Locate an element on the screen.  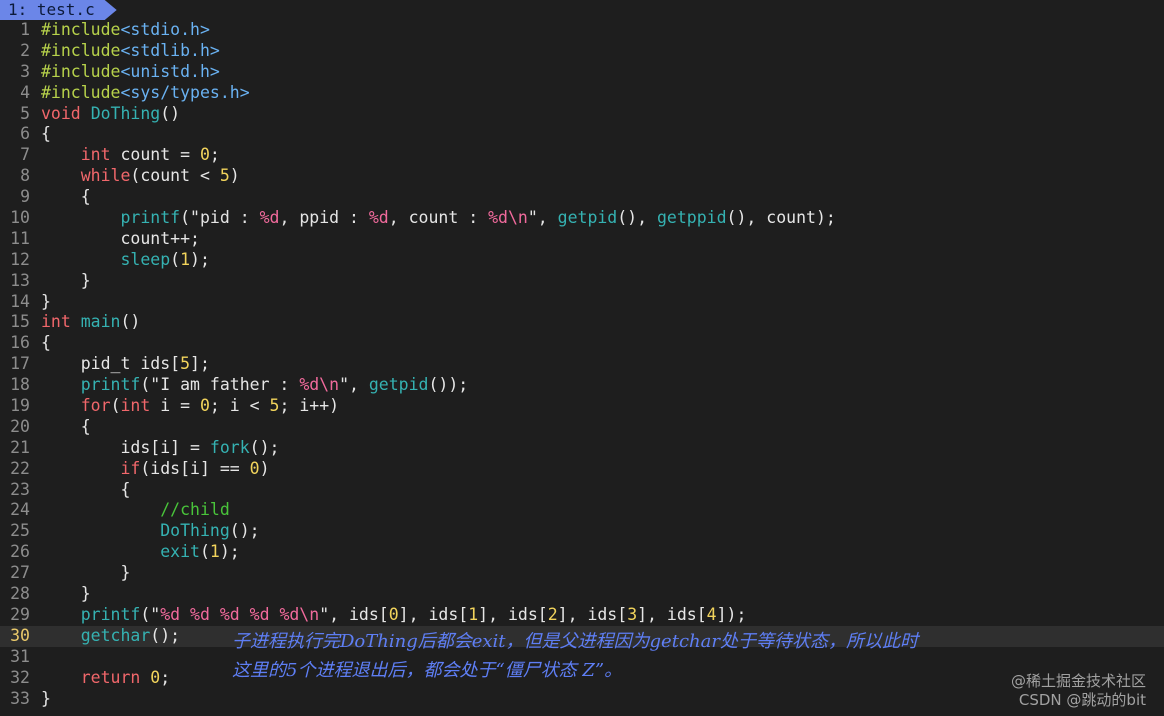
code-line: 14} is located at coordinates (582, 302).